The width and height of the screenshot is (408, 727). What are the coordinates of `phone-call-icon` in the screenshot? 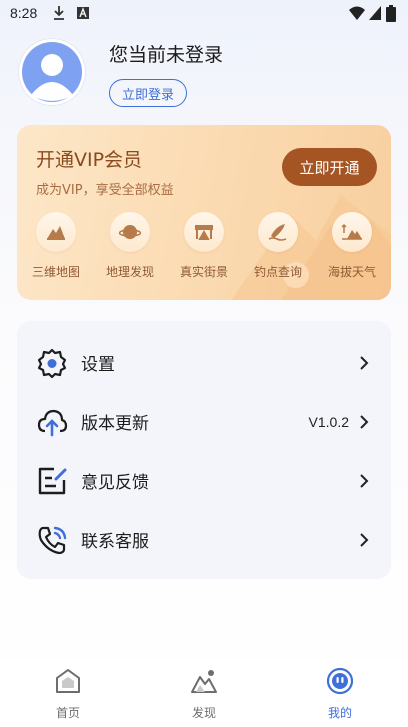 It's located at (52, 540).